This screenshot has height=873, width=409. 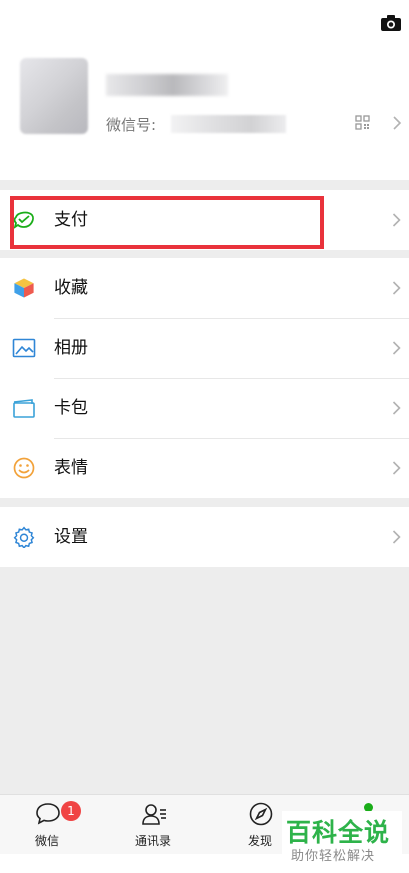 What do you see at coordinates (154, 814) in the screenshot?
I see `contacts-icon` at bounding box center [154, 814].